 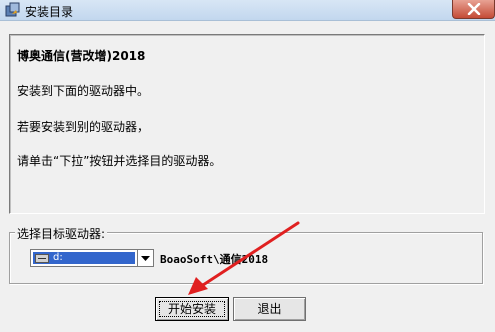 I want to click on drive-dropdown-button, so click(x=146, y=258).